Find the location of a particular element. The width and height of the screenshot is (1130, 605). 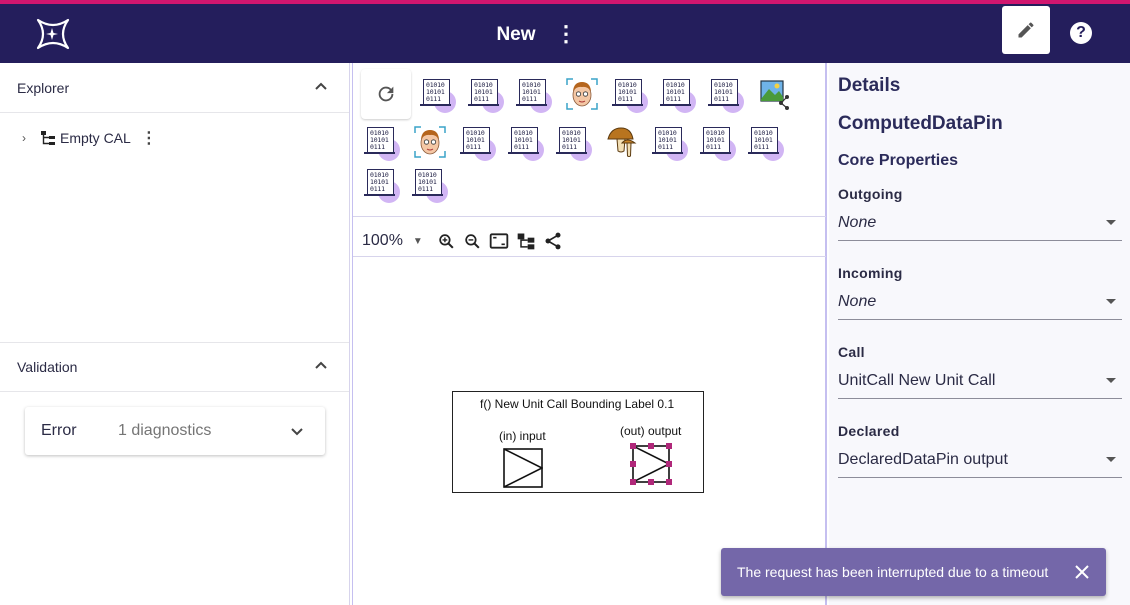

diagnostic-count: 1 diagnostics is located at coordinates (165, 430).